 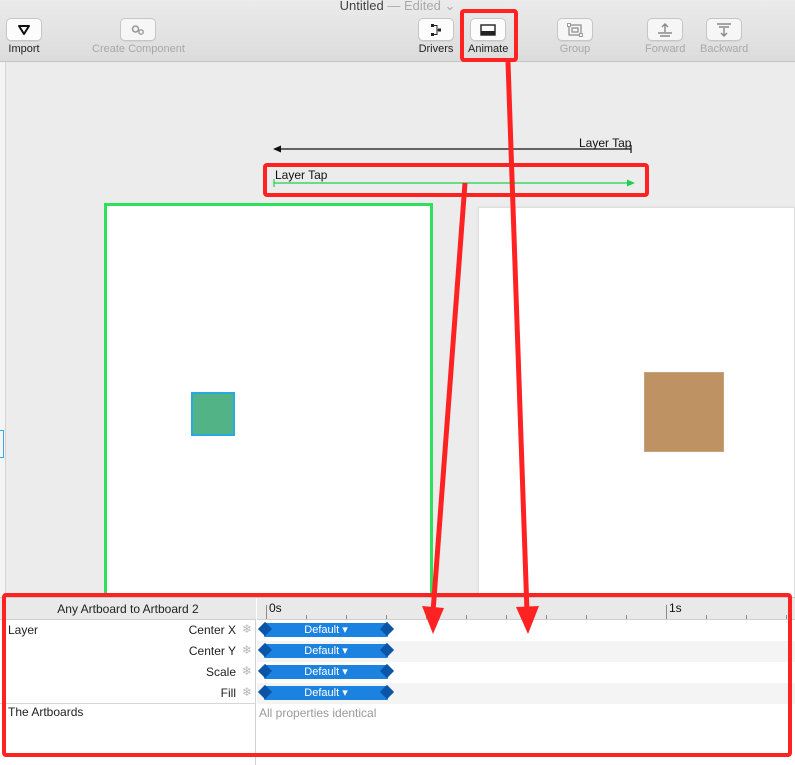 I want to click on property-label: Scale, so click(x=220, y=672).